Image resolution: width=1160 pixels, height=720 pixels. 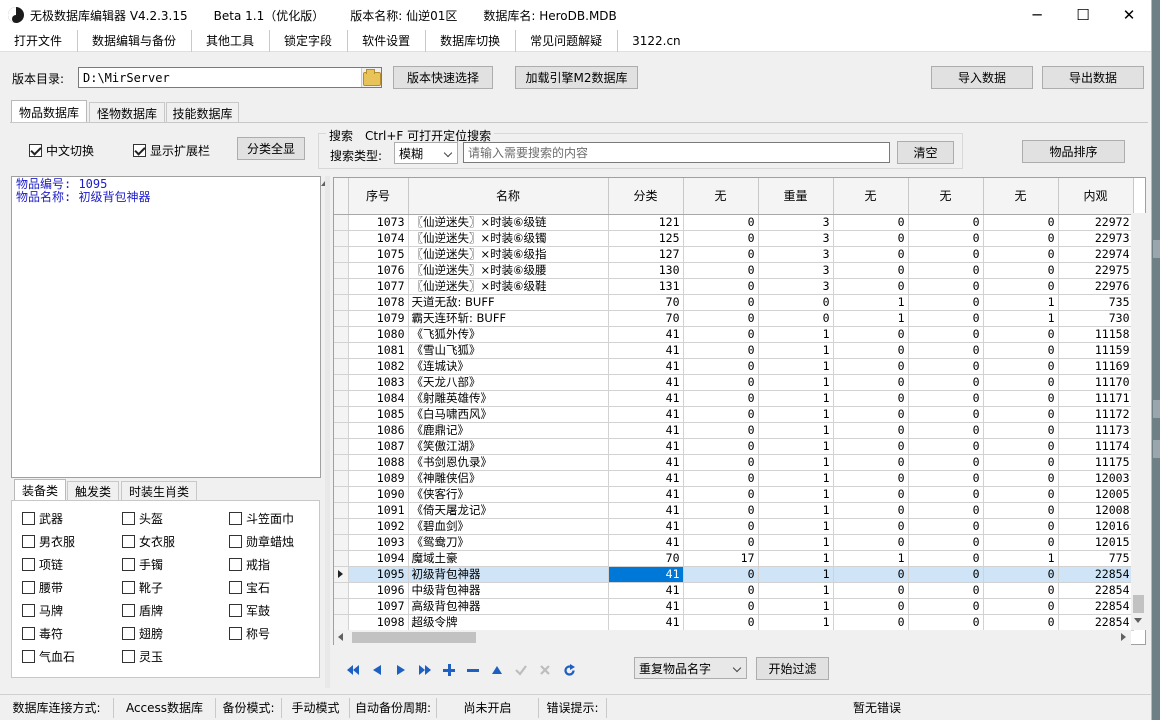 What do you see at coordinates (378, 622) in the screenshot?
I see `table-cell: 1098` at bounding box center [378, 622].